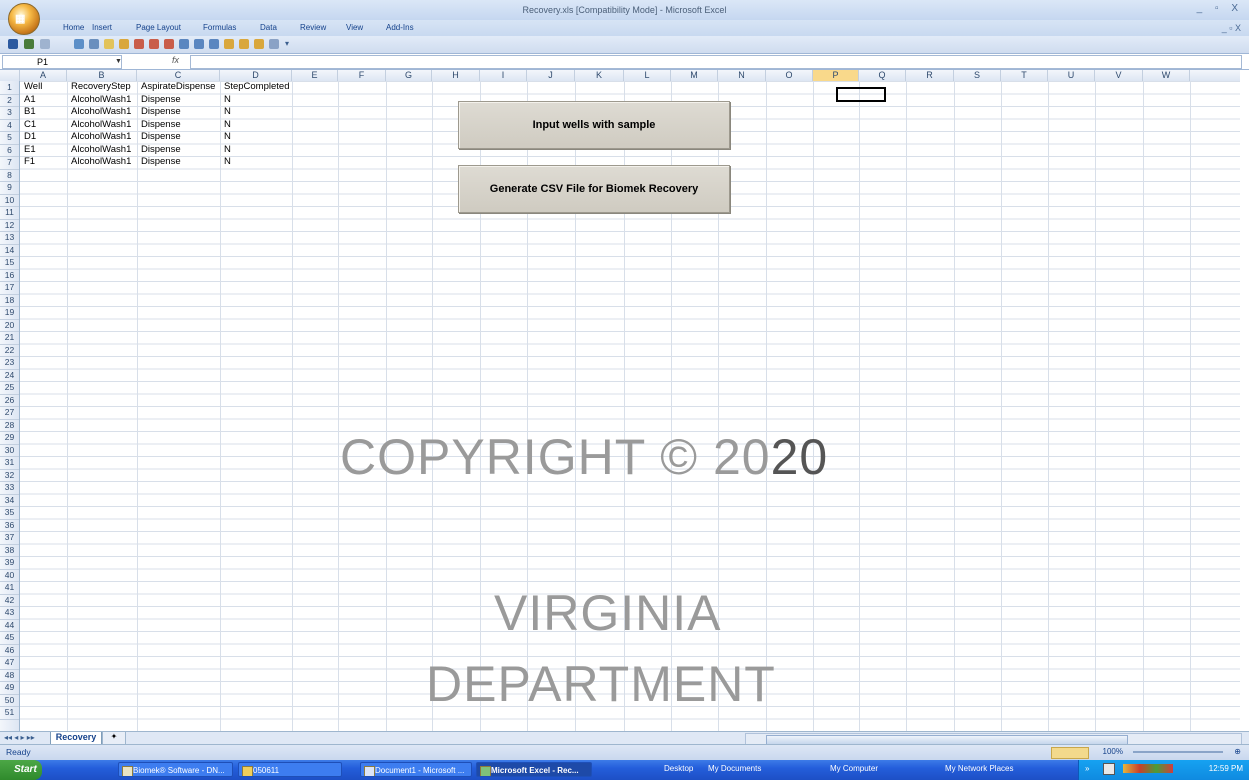  What do you see at coordinates (1109, 769) in the screenshot?
I see `help-icon` at bounding box center [1109, 769].